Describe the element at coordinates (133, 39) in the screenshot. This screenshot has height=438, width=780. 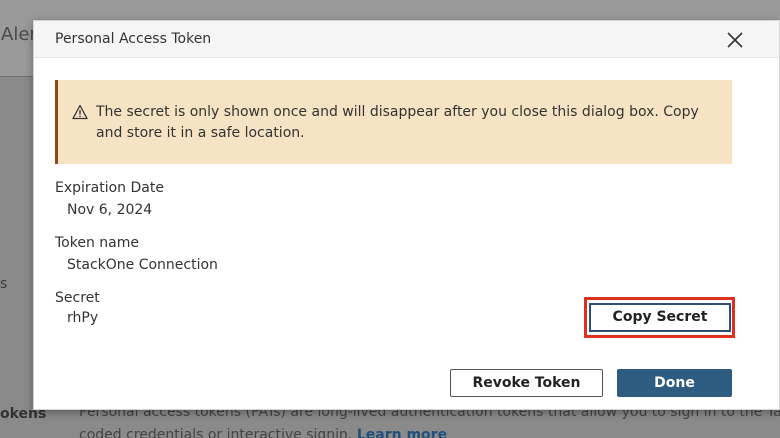
I see `dialog-title: Personal Access Token` at that location.